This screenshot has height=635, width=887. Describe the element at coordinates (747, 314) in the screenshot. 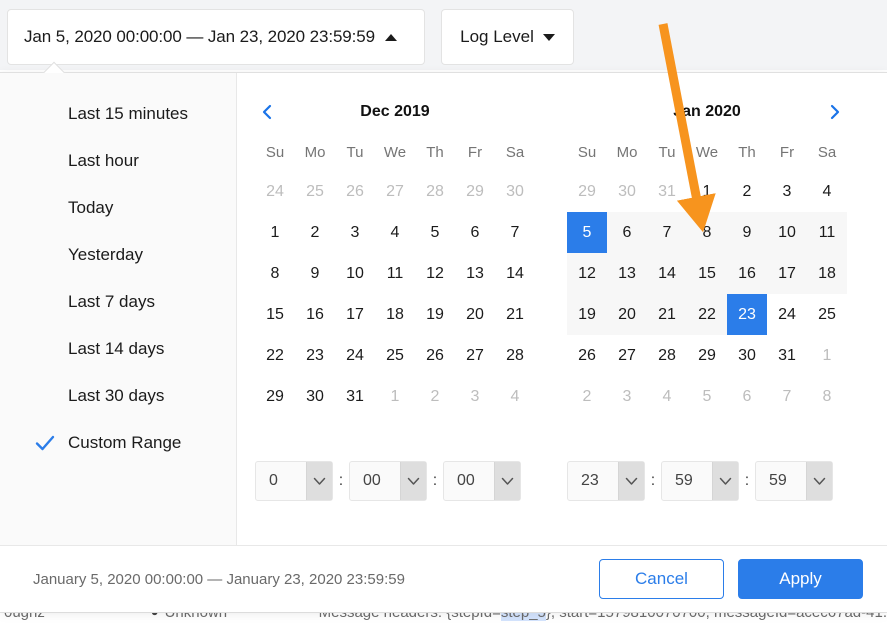

I see `calendar-day-selected: 23` at that location.